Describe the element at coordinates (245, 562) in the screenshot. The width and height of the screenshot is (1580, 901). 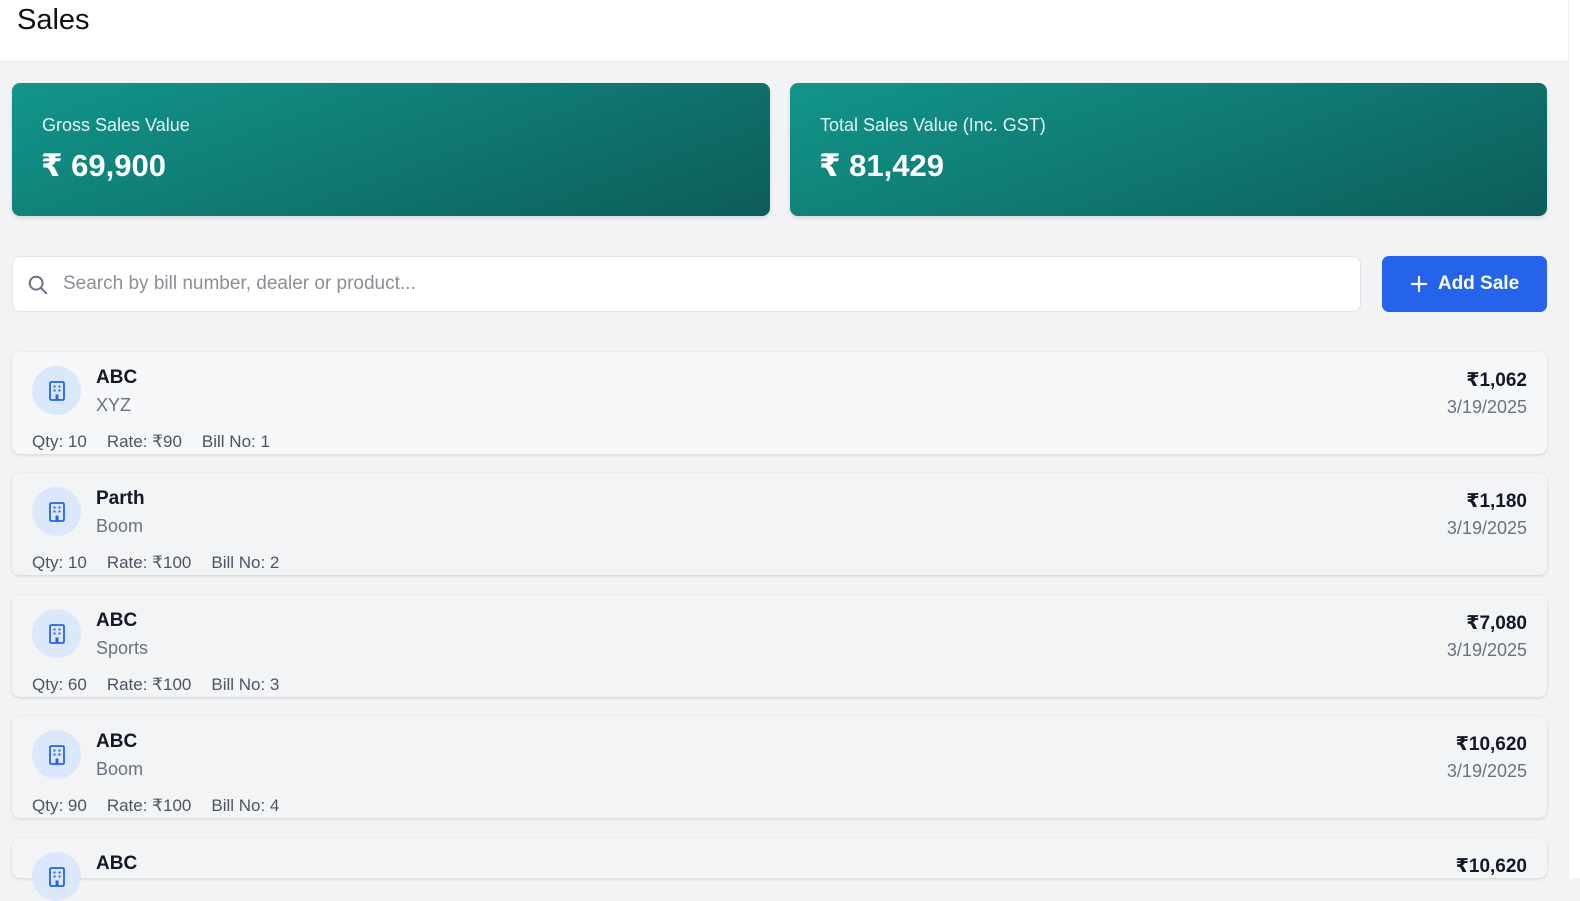
I see `bill-number: Bill No: 2` at that location.